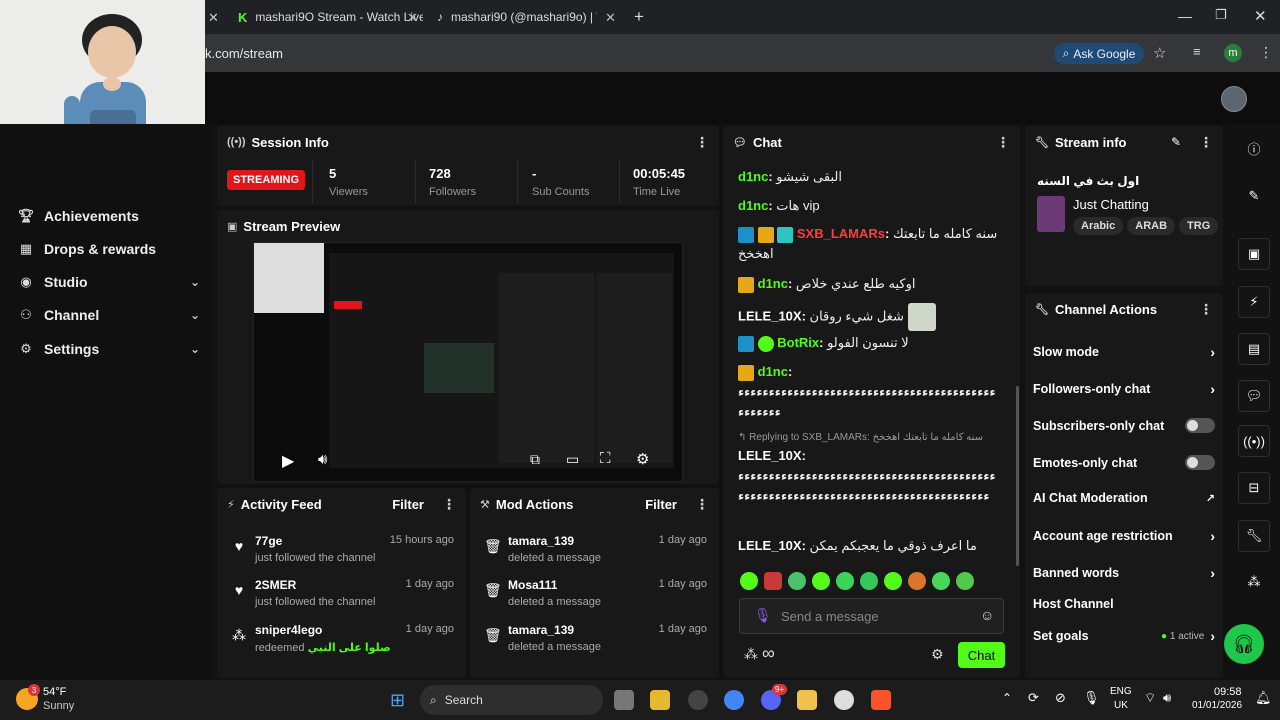  I want to click on emotes-only-toggle, so click(1200, 462).